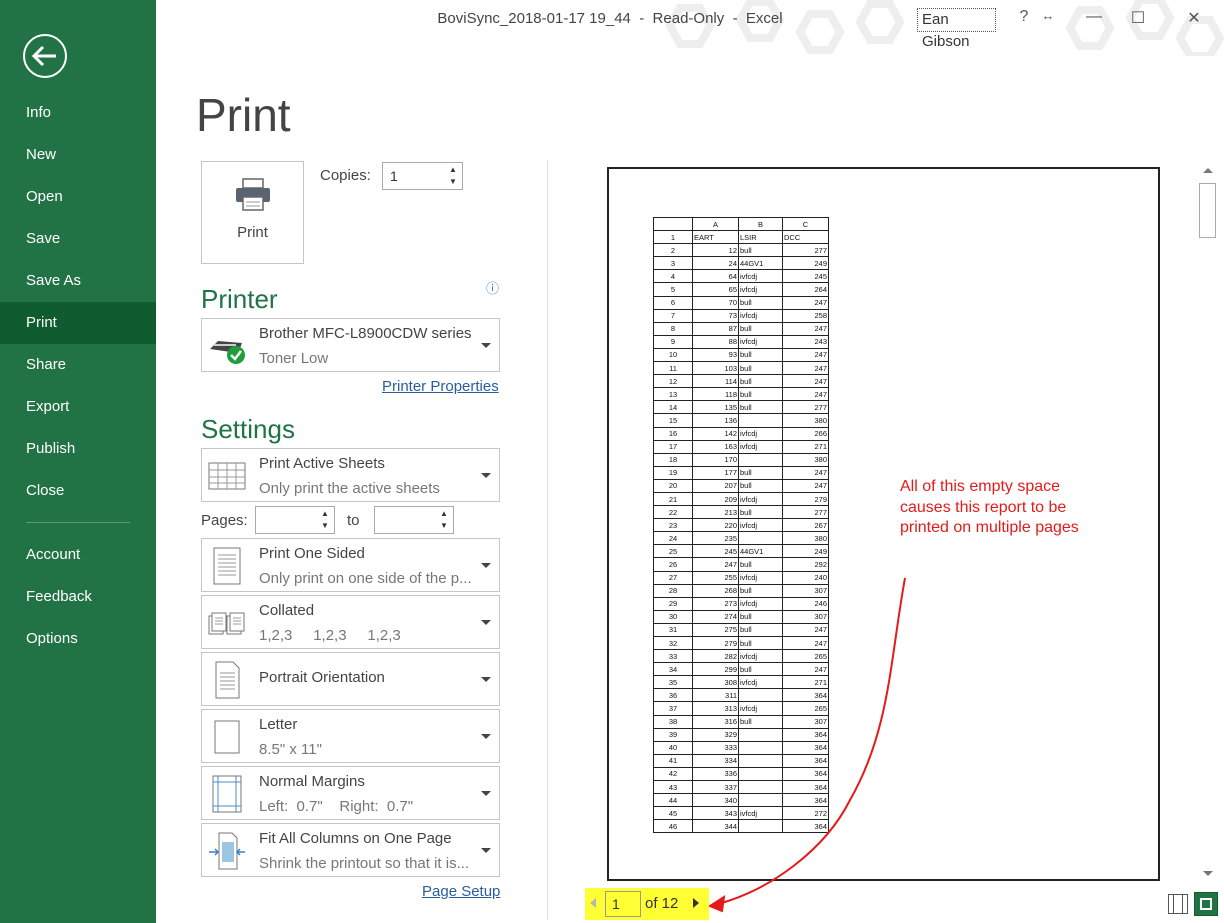  Describe the element at coordinates (295, 520) in the screenshot. I see `pages-from-input: ▲ ▼` at that location.